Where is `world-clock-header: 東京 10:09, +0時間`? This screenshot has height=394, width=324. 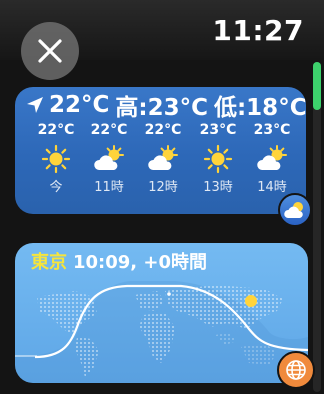
world-clock-header: 東京 10:09, +0時間 is located at coordinates (119, 263).